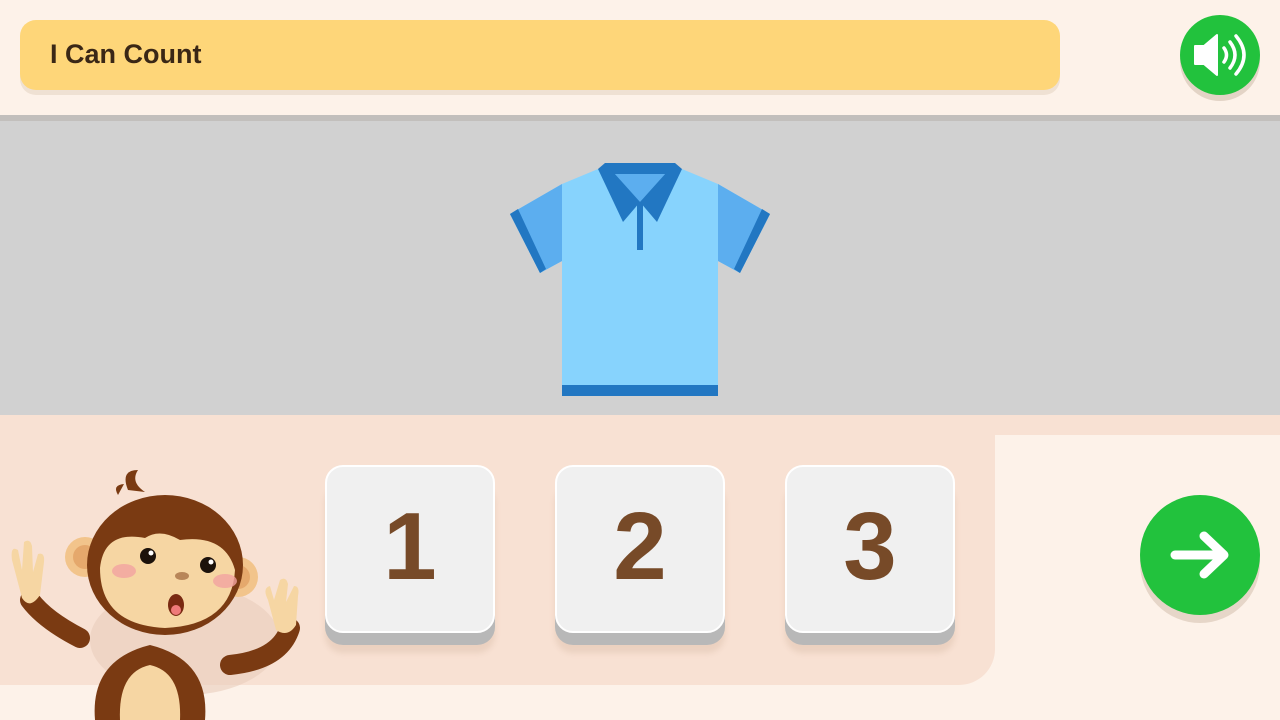 The image size is (1280, 720). I want to click on arrow-right-icon, so click(1199, 555).